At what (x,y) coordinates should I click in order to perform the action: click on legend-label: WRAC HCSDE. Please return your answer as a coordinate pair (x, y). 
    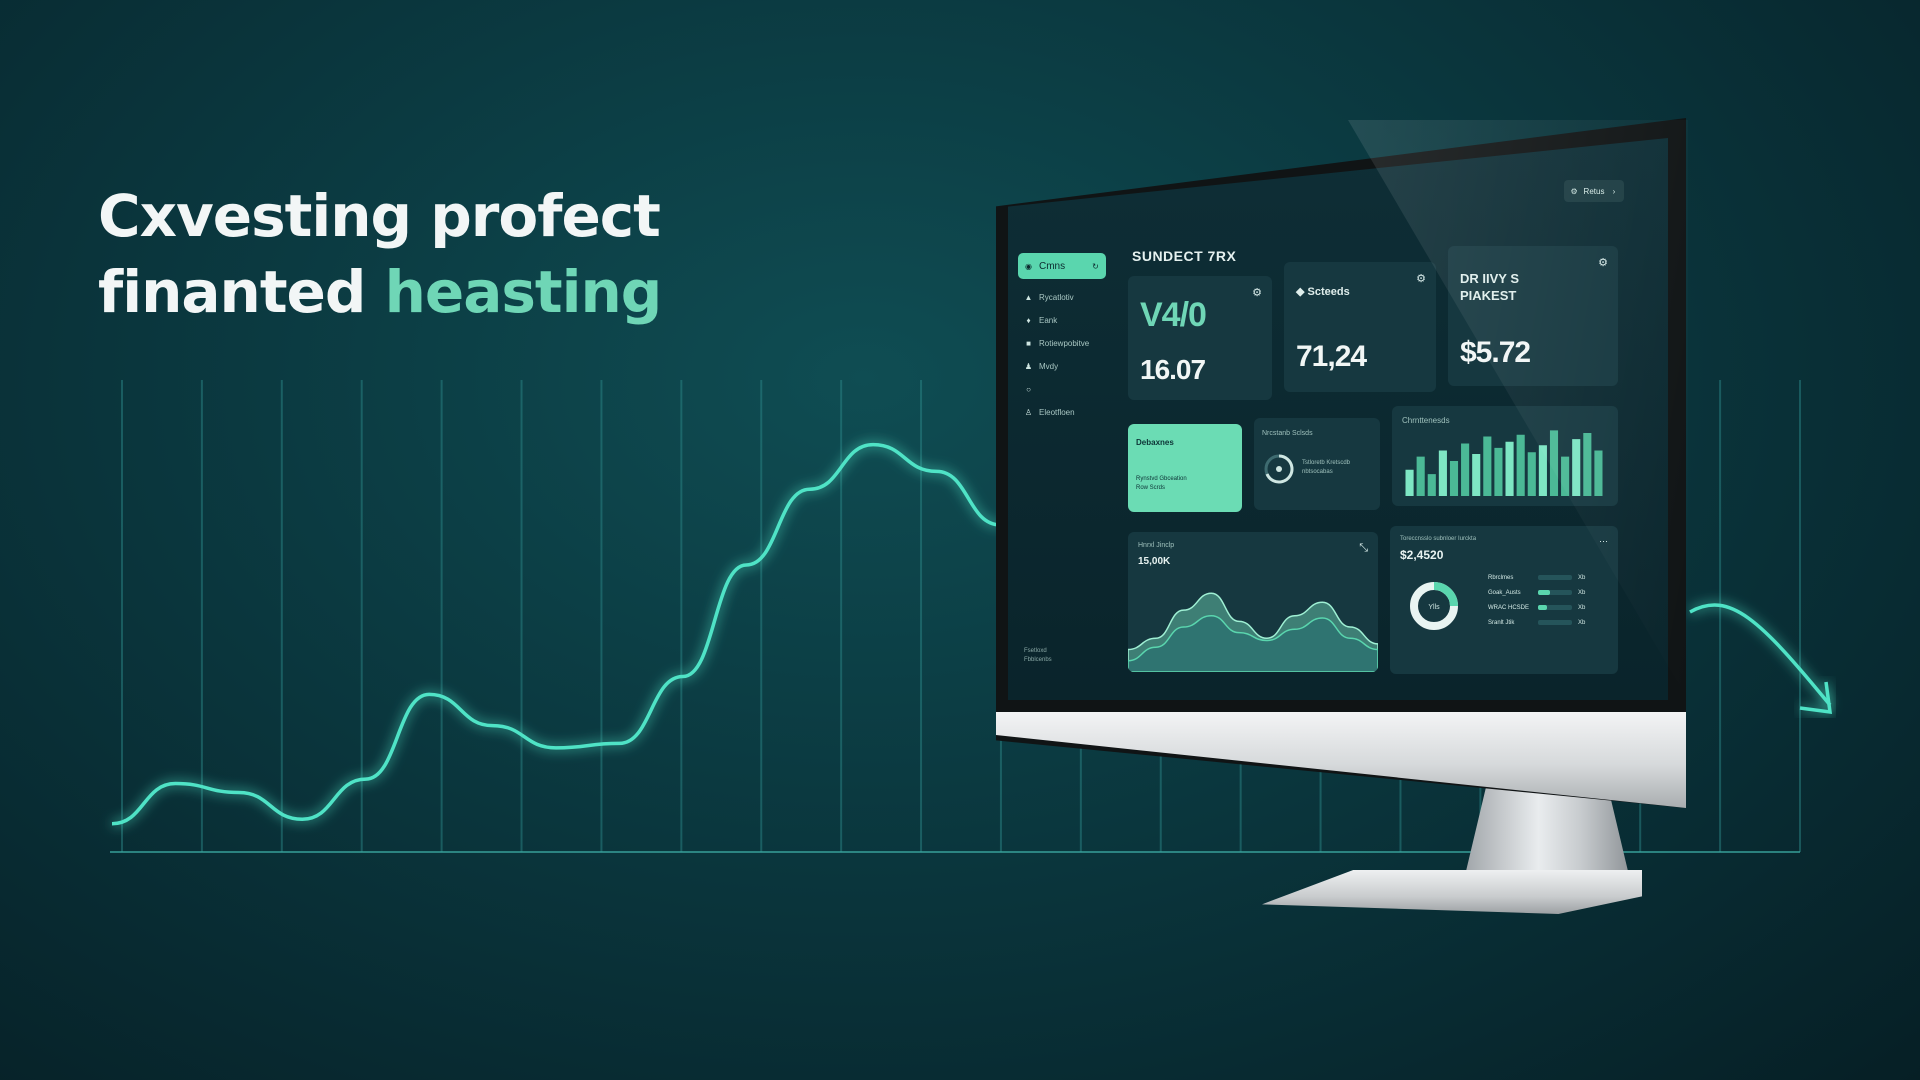
    Looking at the image, I should click on (1509, 607).